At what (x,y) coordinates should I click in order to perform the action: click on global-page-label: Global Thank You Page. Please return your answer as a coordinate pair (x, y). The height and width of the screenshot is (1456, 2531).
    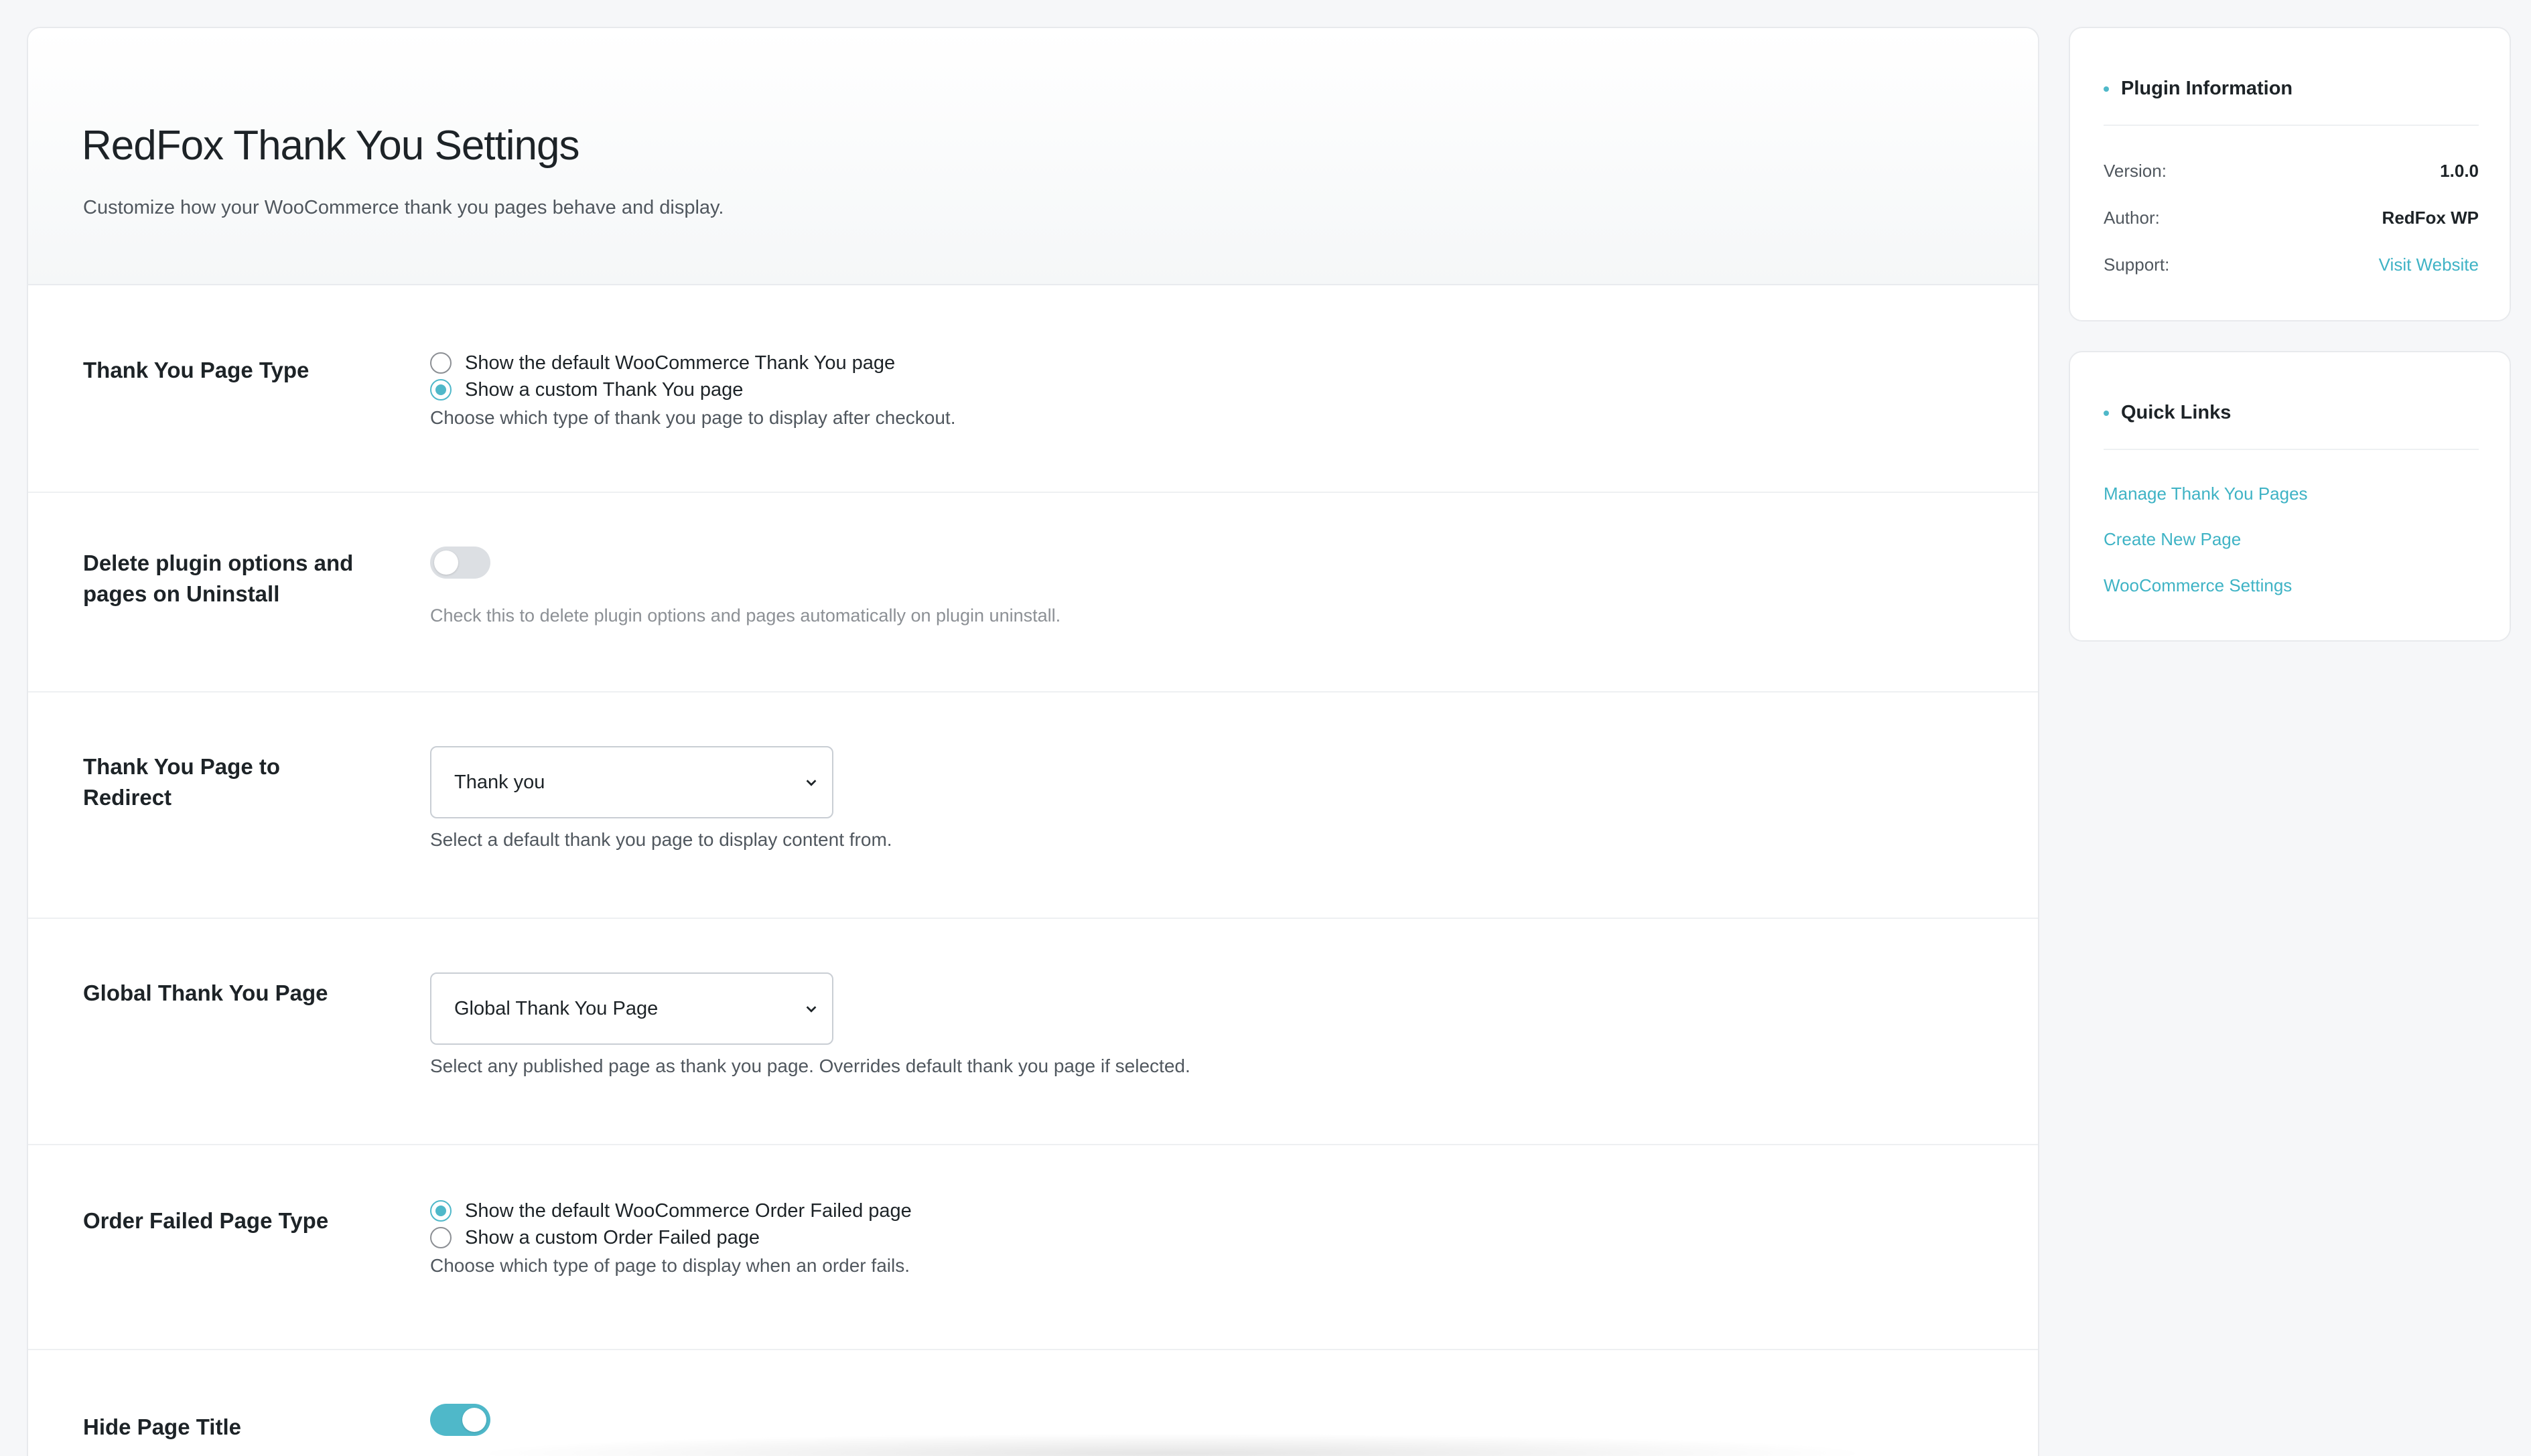
    Looking at the image, I should click on (205, 992).